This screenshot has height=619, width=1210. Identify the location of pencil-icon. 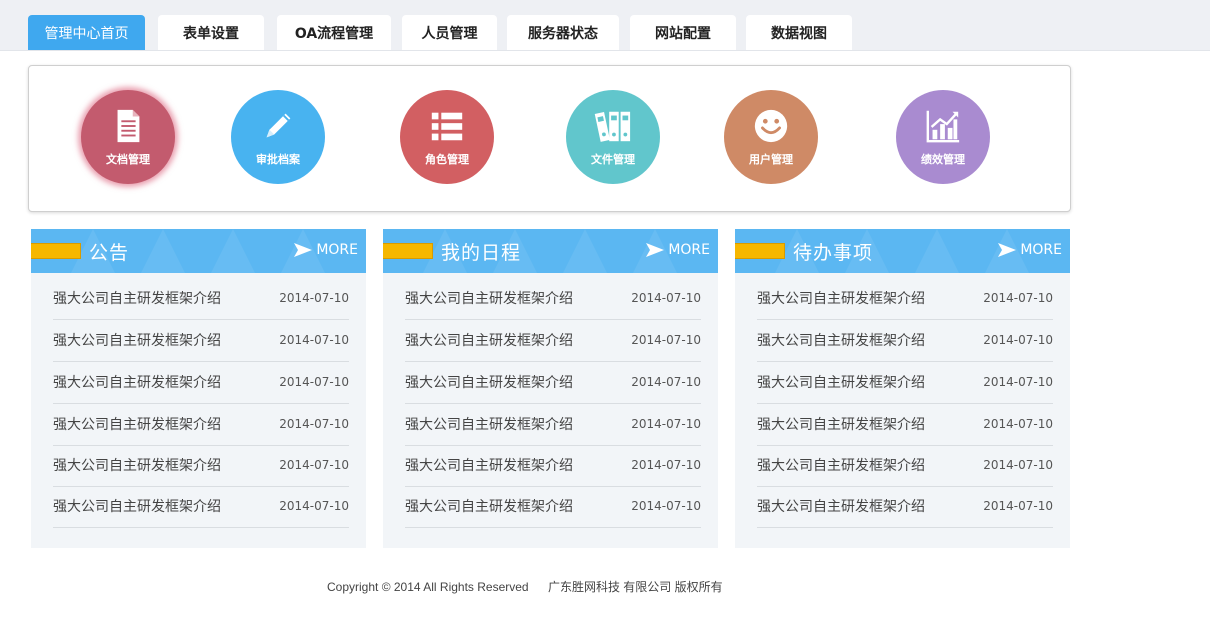
(278, 125).